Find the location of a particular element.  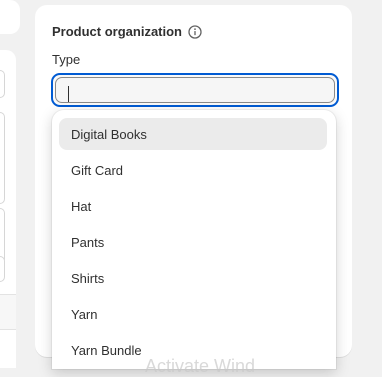

card-title-text: Product organization is located at coordinates (117, 31).